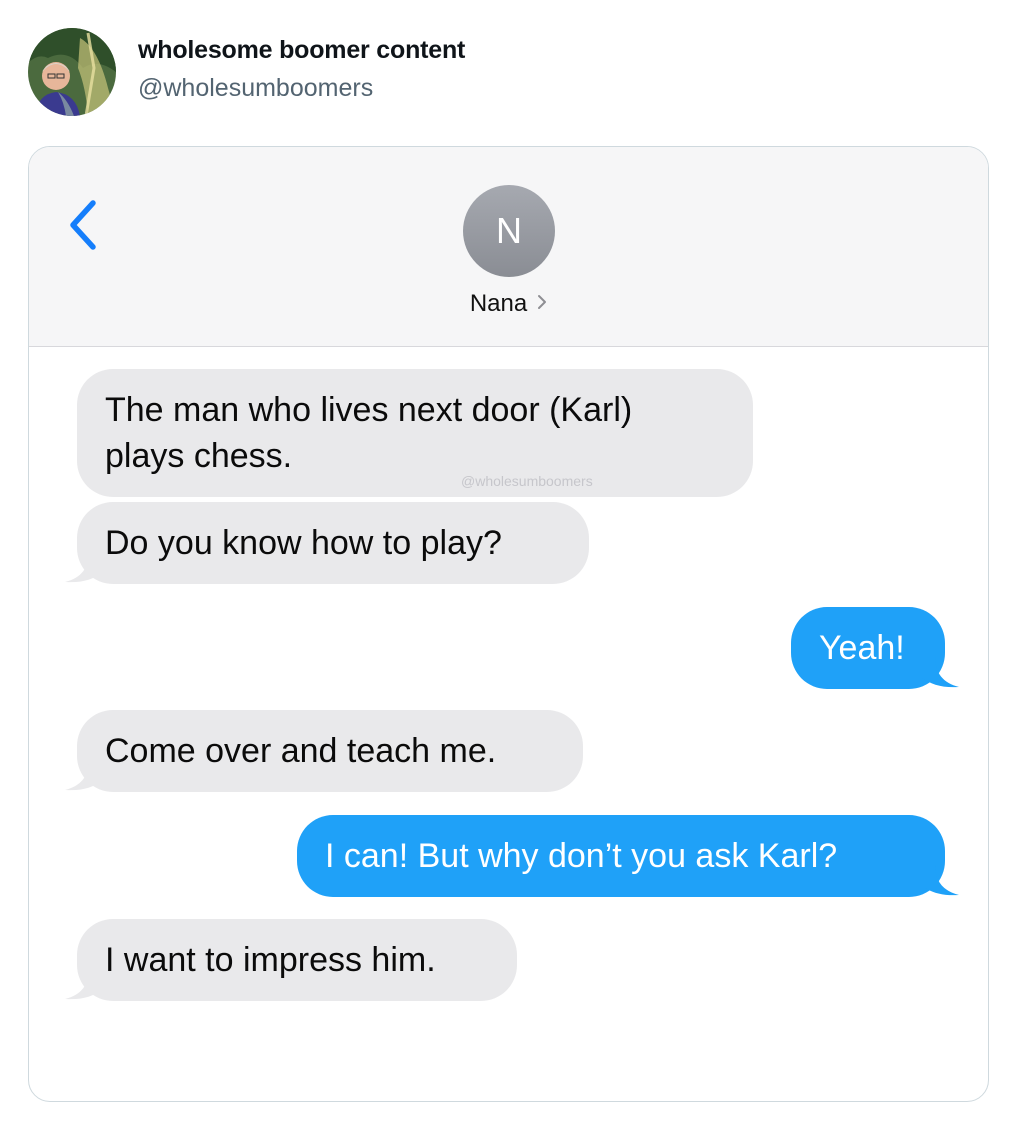  I want to click on message-text-line: plays chess., so click(199, 456).